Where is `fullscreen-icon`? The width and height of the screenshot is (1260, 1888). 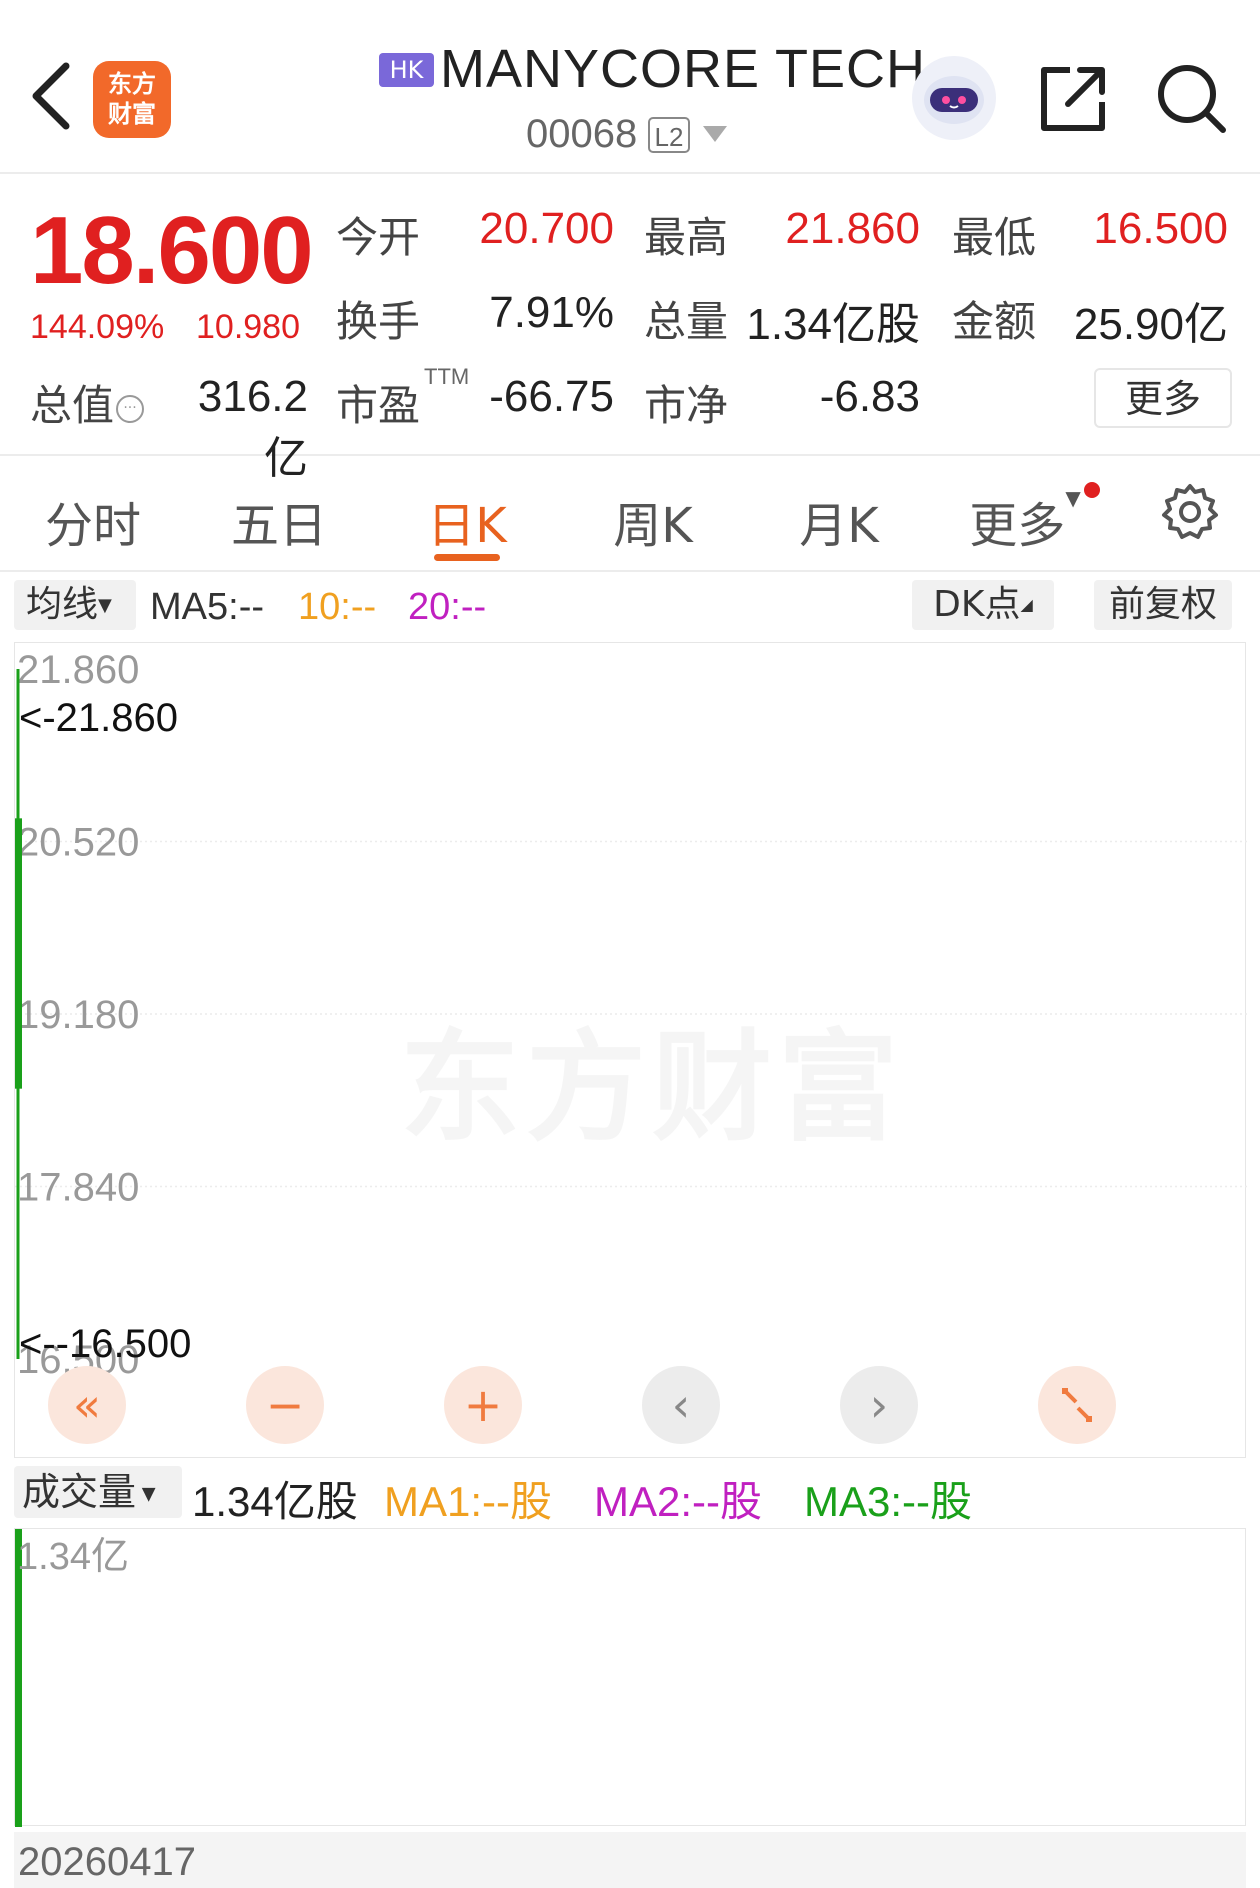
fullscreen-icon is located at coordinates (1077, 1405).